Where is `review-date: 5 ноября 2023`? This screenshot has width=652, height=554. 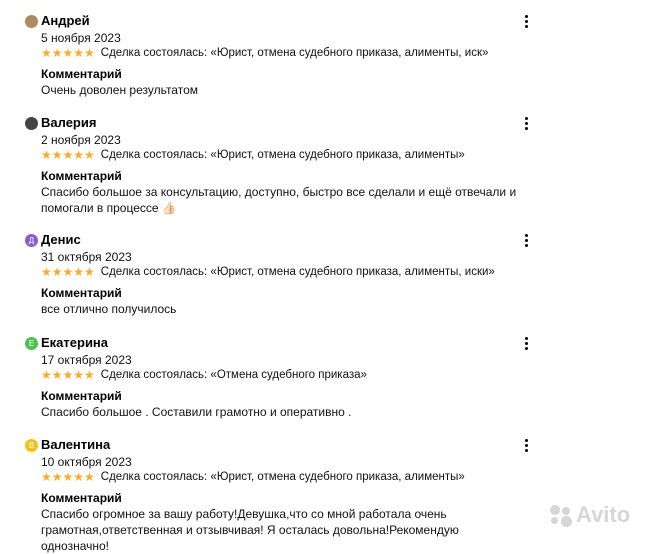
review-date: 5 ноября 2023 is located at coordinates (81, 38).